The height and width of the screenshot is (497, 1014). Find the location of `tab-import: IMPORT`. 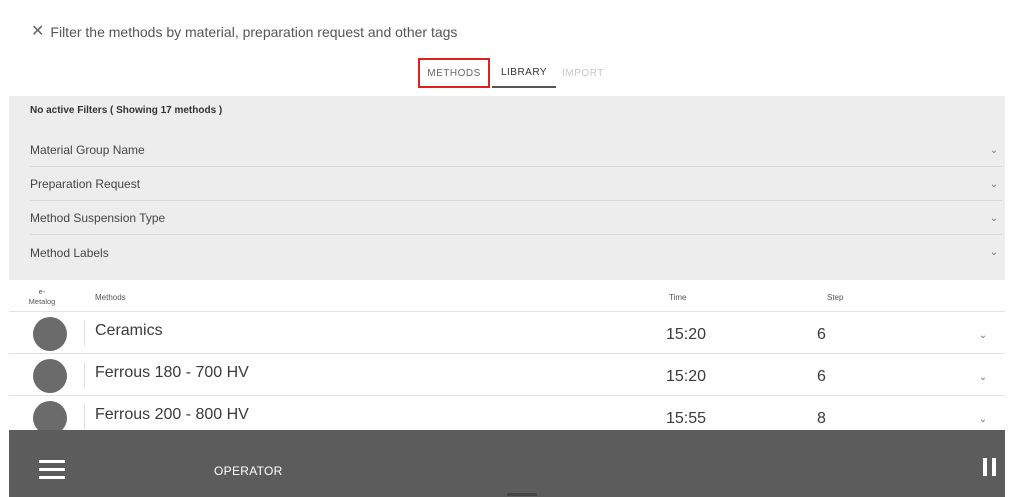

tab-import: IMPORT is located at coordinates (583, 73).